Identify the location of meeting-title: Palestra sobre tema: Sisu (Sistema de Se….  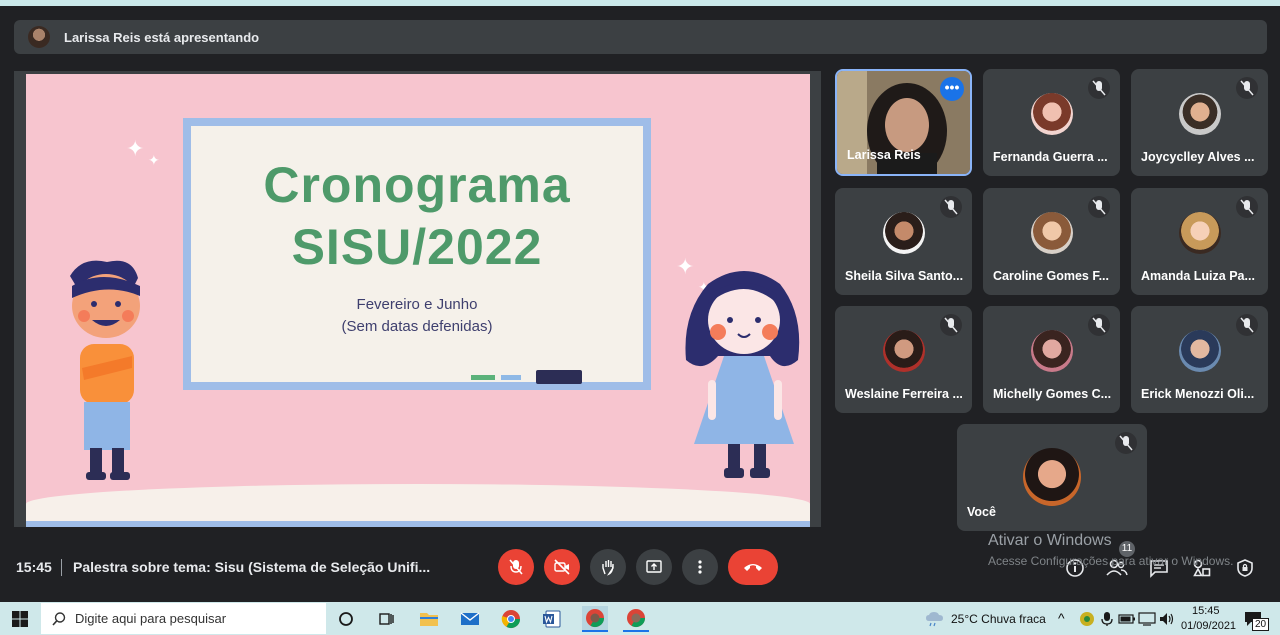
(252, 567).